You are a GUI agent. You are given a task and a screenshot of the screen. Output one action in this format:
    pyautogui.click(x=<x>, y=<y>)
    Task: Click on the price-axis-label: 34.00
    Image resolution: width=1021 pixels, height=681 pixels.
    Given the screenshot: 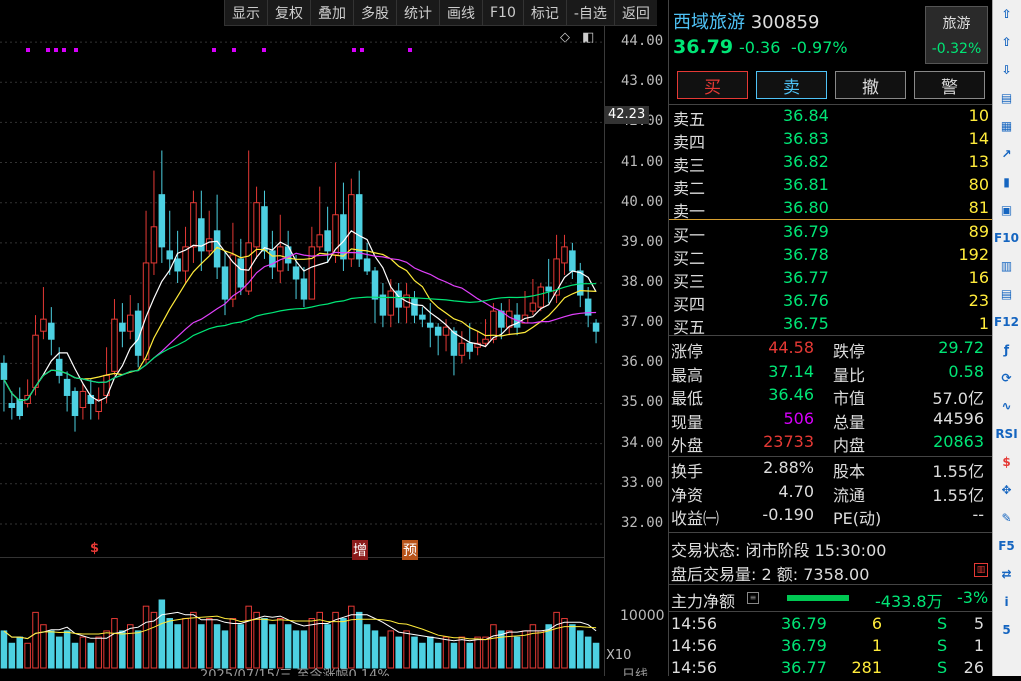 What is the action you would take?
    pyautogui.click(x=642, y=442)
    